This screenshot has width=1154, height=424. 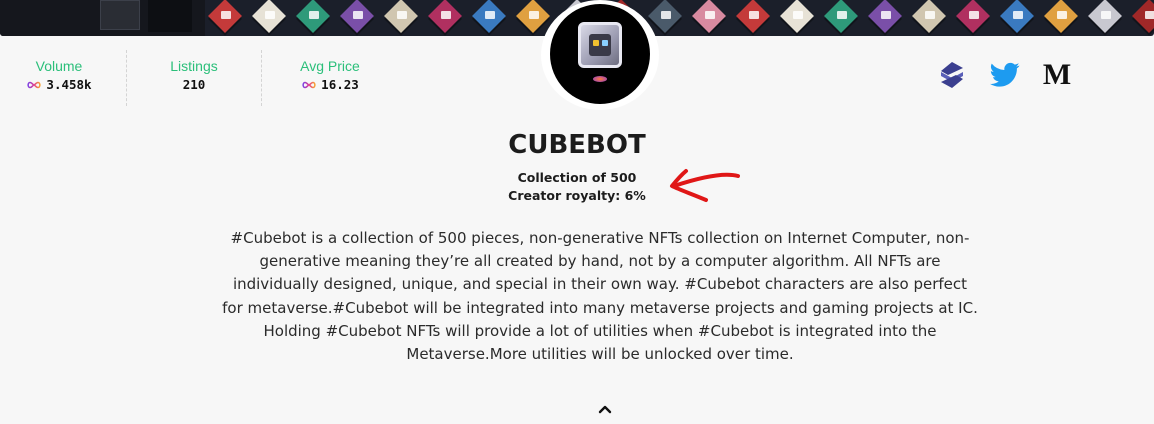 I want to click on medium-icon: M, so click(x=1057, y=74).